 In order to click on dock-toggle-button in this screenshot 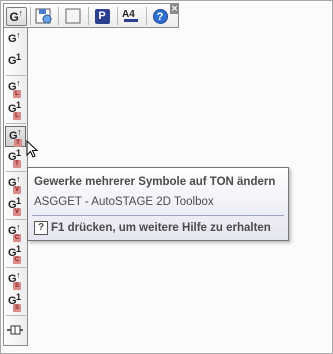, I will do `click(15, 330)`.